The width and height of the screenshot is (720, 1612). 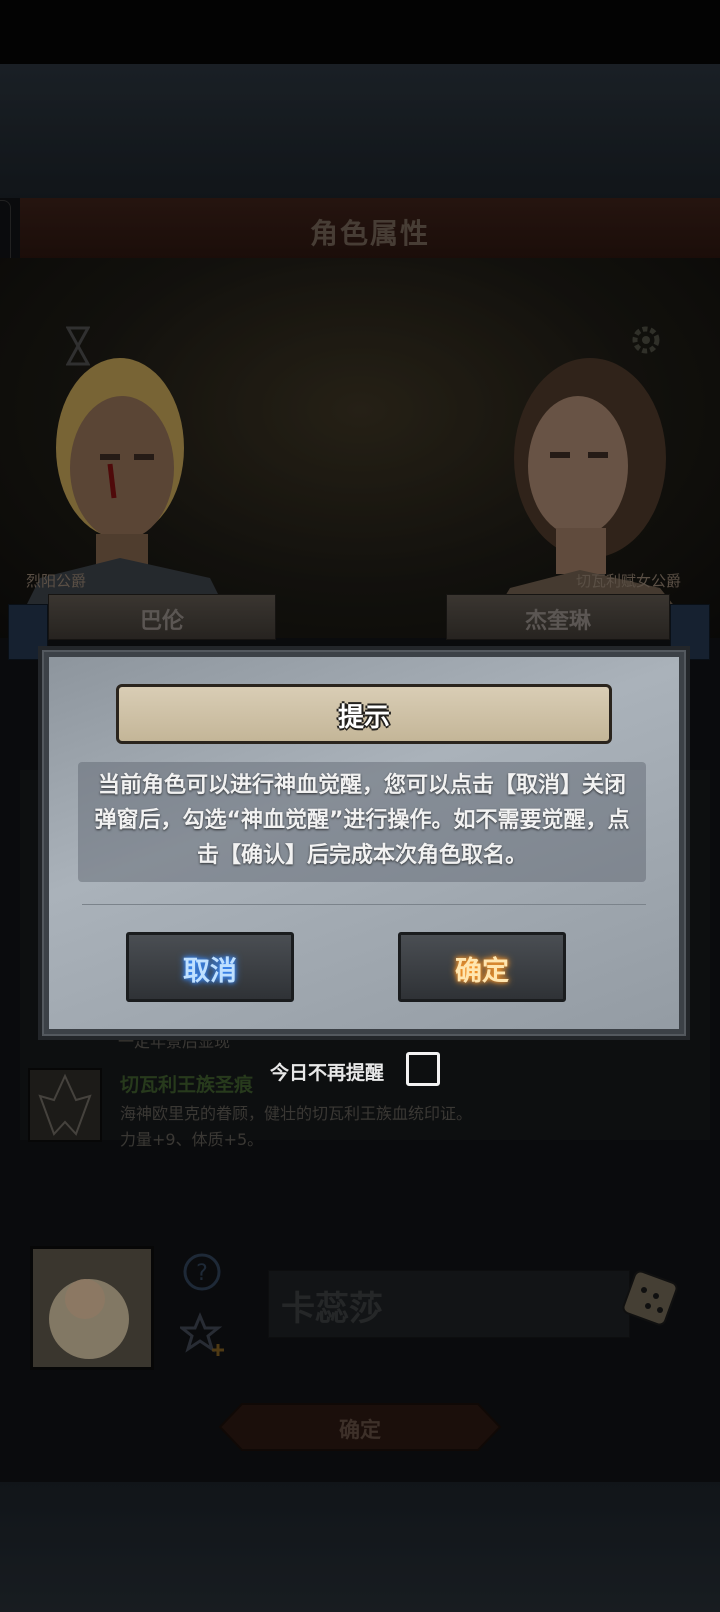 I want to click on dialog-header: 提示, so click(x=364, y=714).